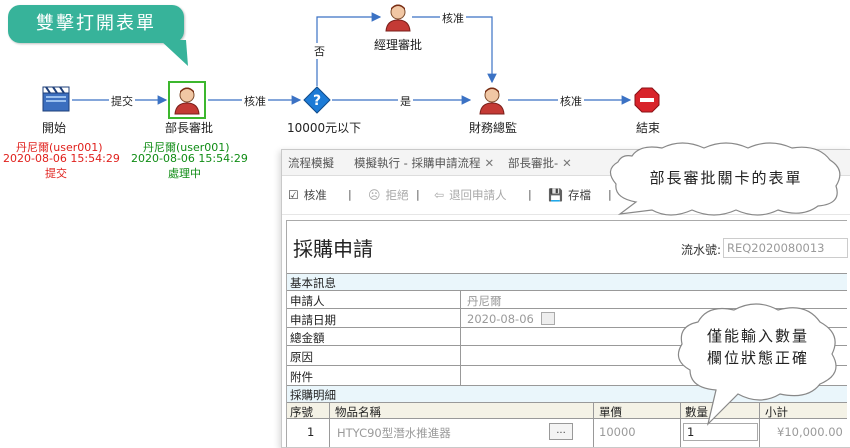 This screenshot has width=850, height=448. What do you see at coordinates (567, 282) in the screenshot?
I see `section-basic-row: 基本訊息` at bounding box center [567, 282].